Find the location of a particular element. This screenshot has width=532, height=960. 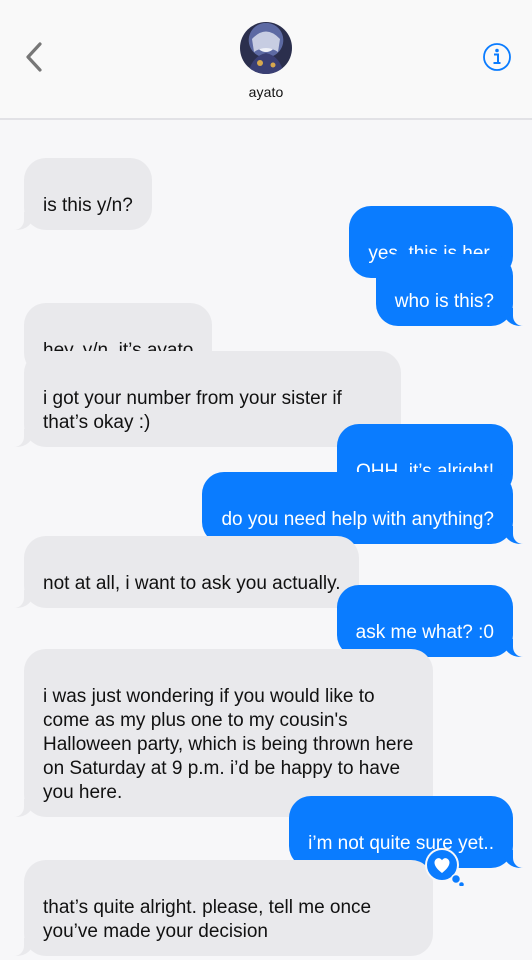

incoming-message: not at all, i want to ask you actually. is located at coordinates (181, 572).